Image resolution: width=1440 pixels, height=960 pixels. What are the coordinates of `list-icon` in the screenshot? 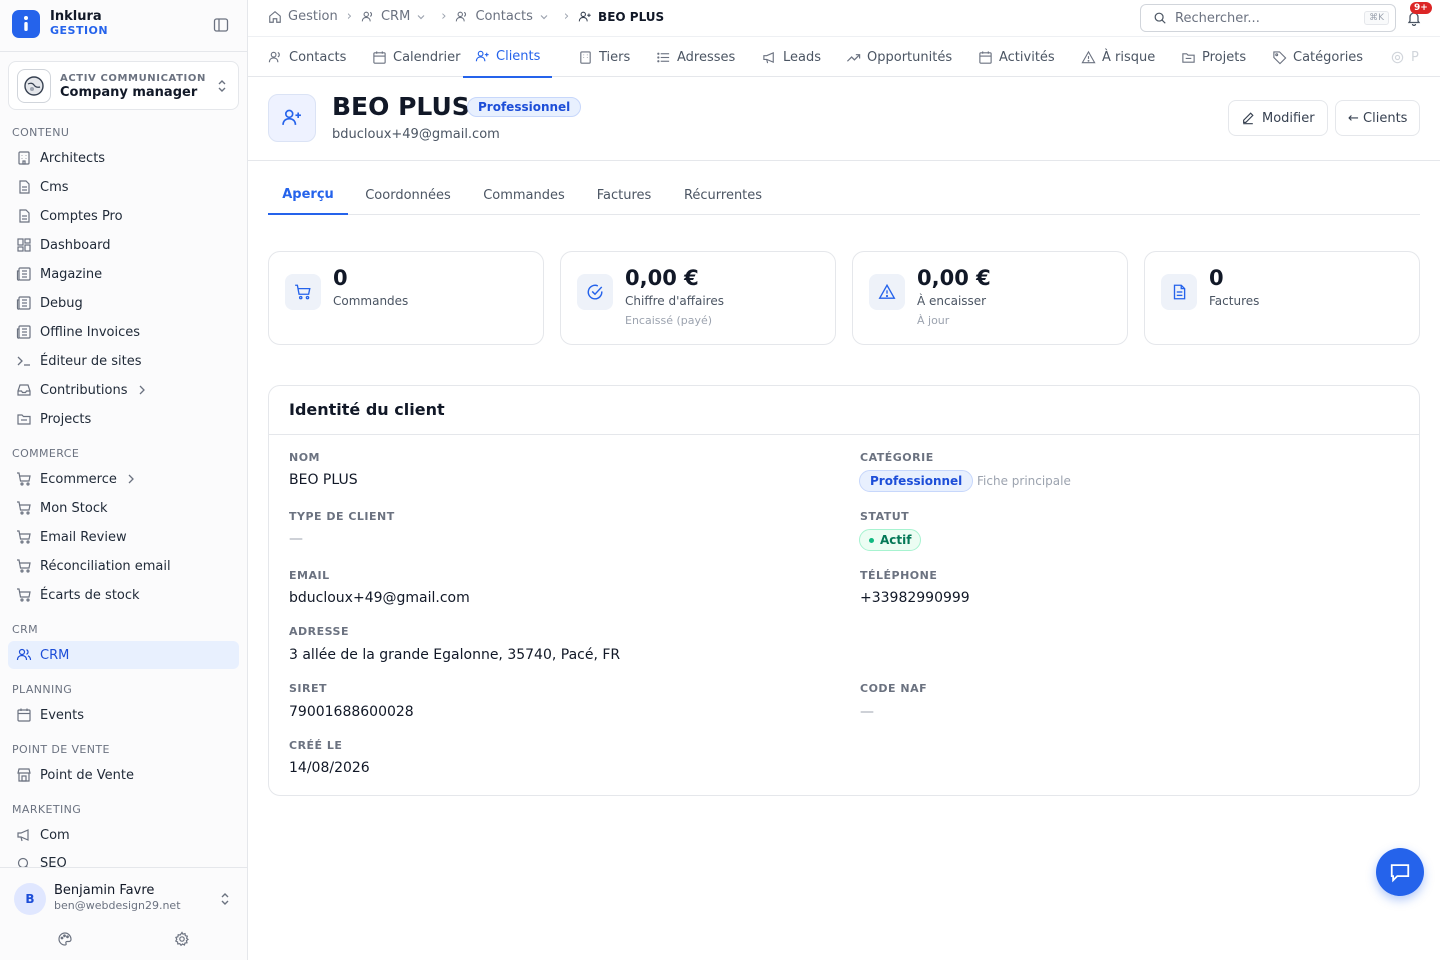 It's located at (663, 57).